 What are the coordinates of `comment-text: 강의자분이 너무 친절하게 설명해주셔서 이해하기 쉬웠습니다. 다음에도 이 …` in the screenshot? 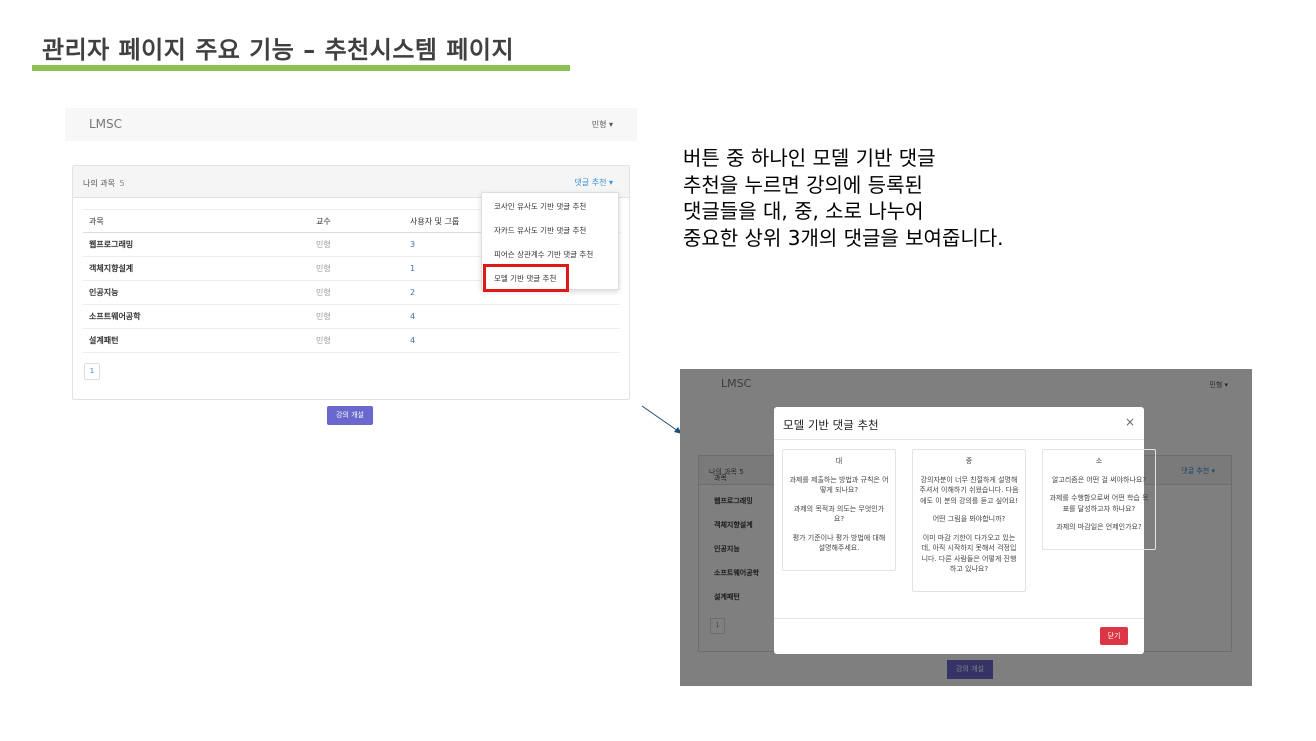 It's located at (969, 490).